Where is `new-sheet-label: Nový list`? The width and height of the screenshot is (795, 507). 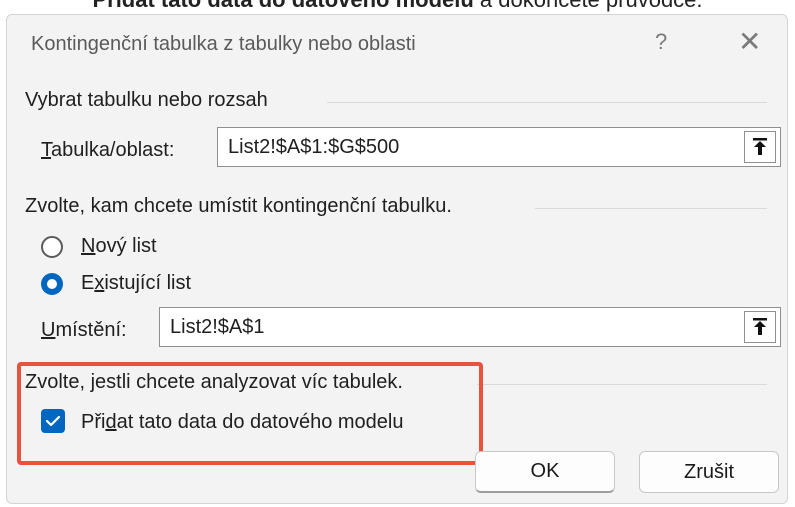
new-sheet-label: Nový list is located at coordinates (119, 246).